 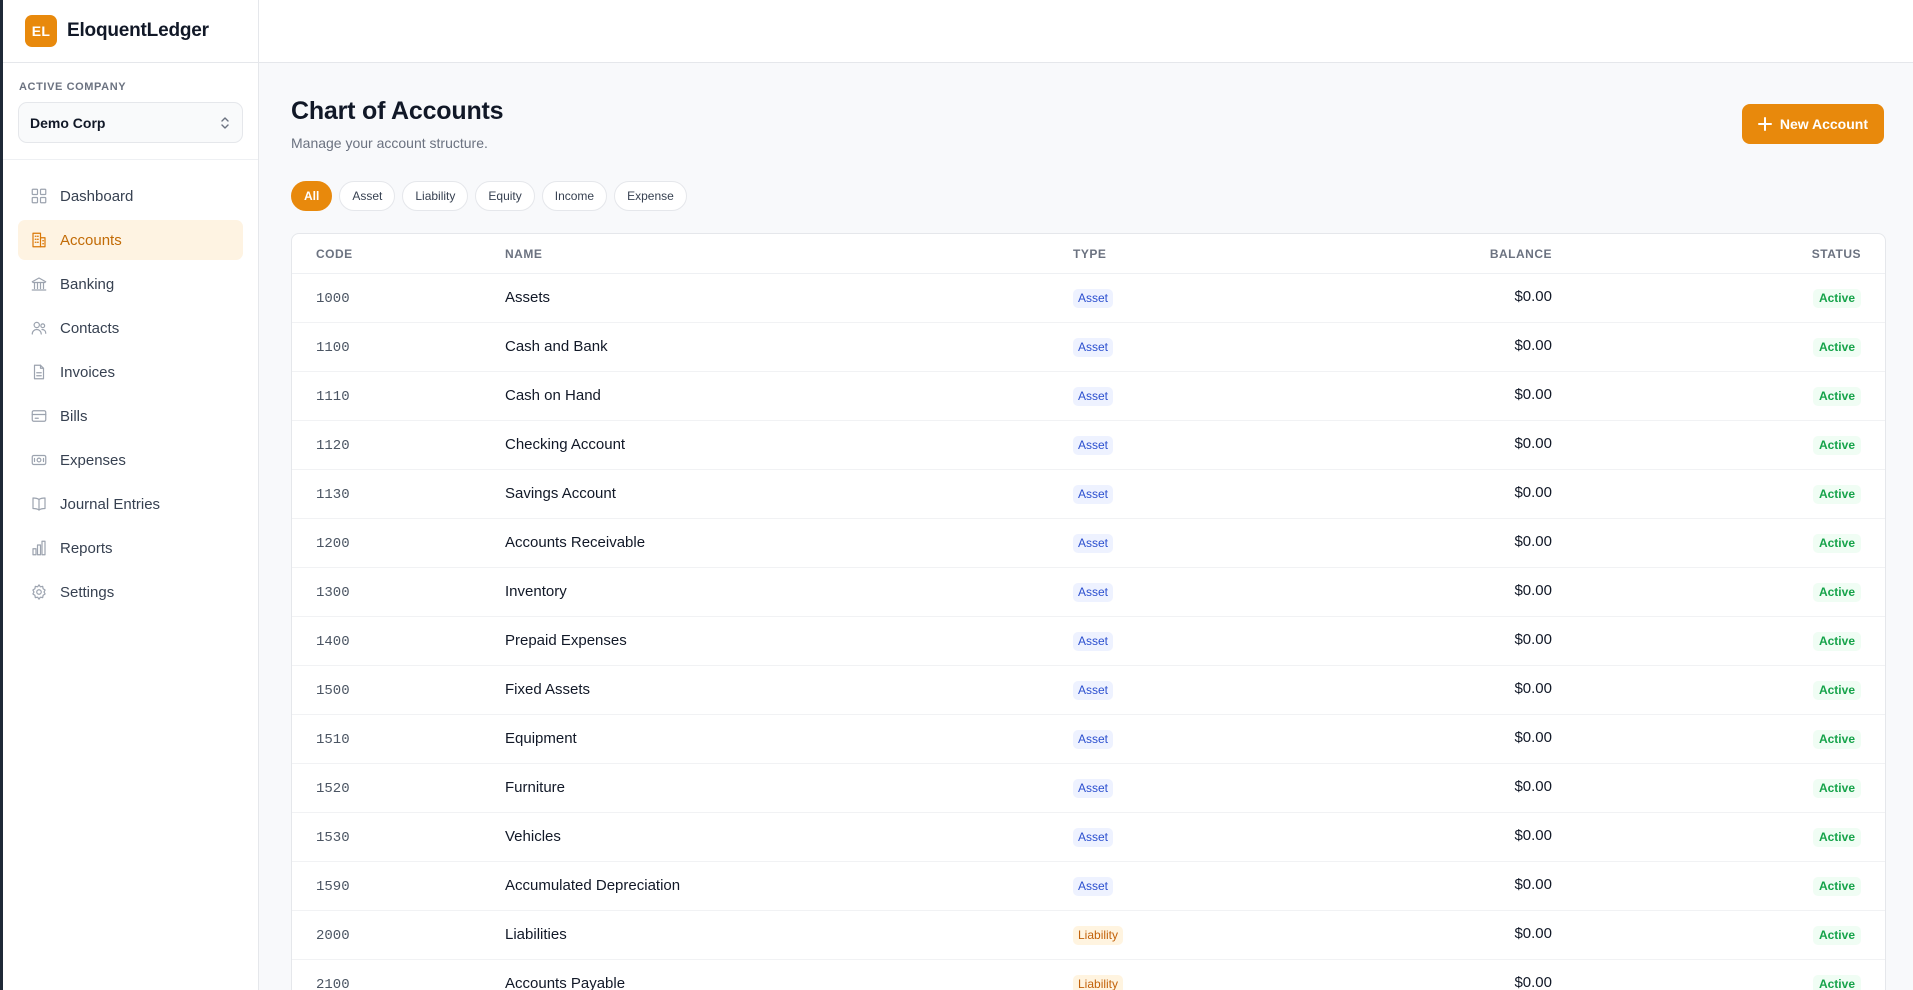 I want to click on sidebar-item-expenses: Expenses, so click(x=130, y=460).